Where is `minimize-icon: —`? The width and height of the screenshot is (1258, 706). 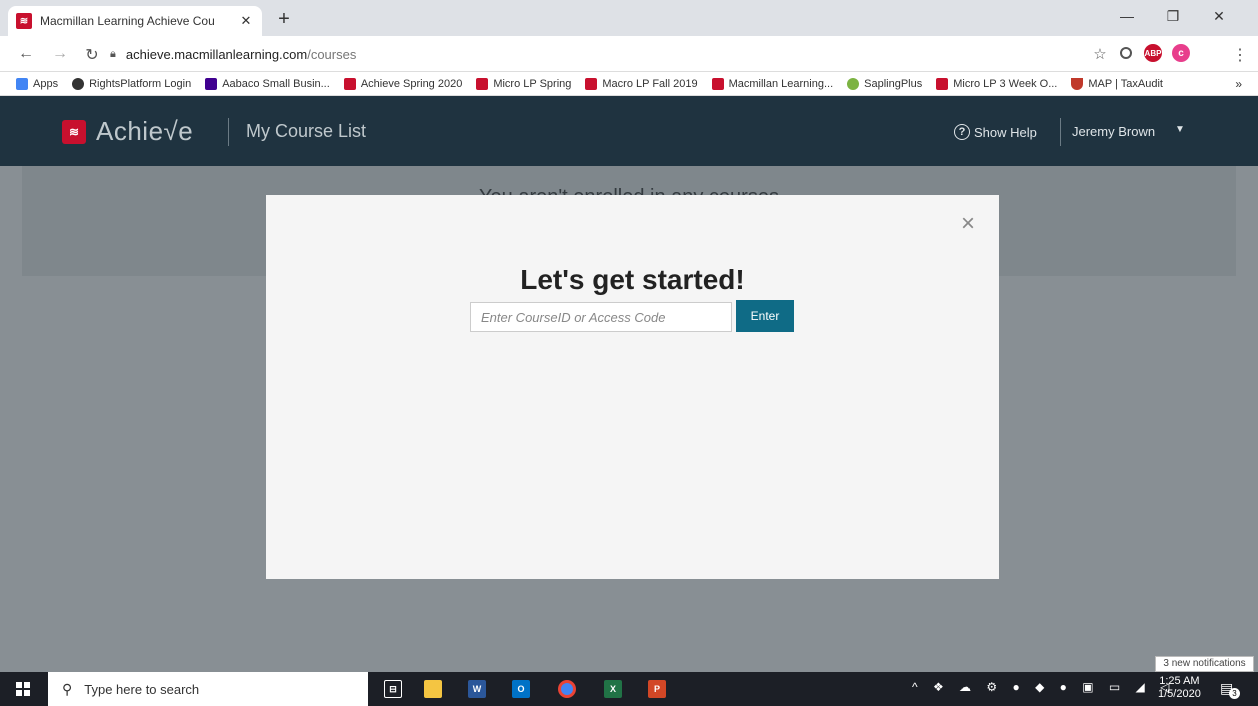
minimize-icon: — is located at coordinates (1127, 16).